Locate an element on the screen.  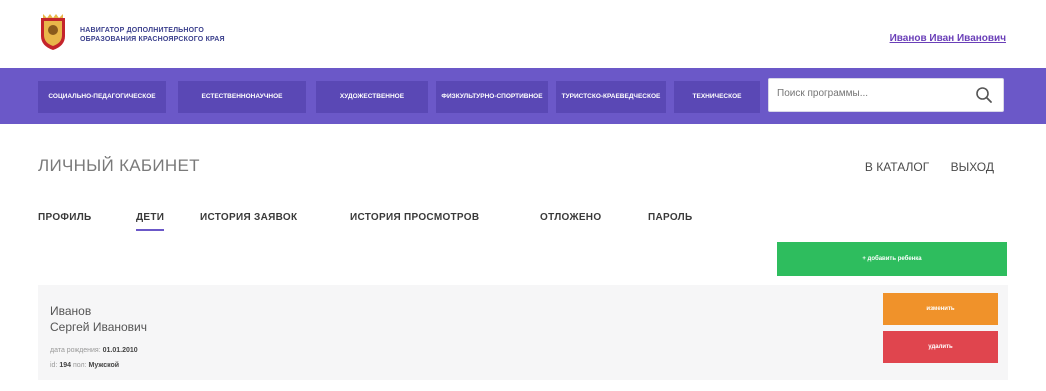
tab-password: ПАРОЛЬ is located at coordinates (670, 217).